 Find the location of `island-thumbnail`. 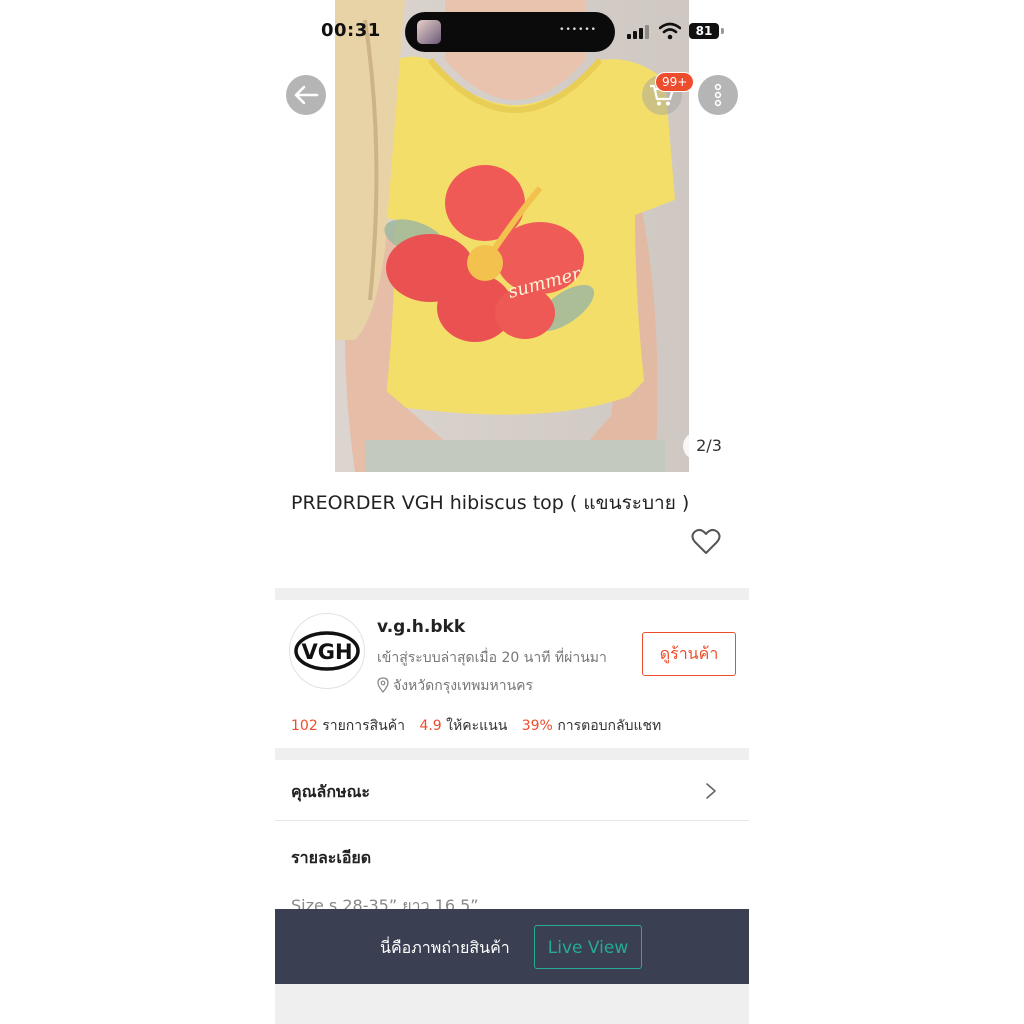

island-thumbnail is located at coordinates (429, 32).